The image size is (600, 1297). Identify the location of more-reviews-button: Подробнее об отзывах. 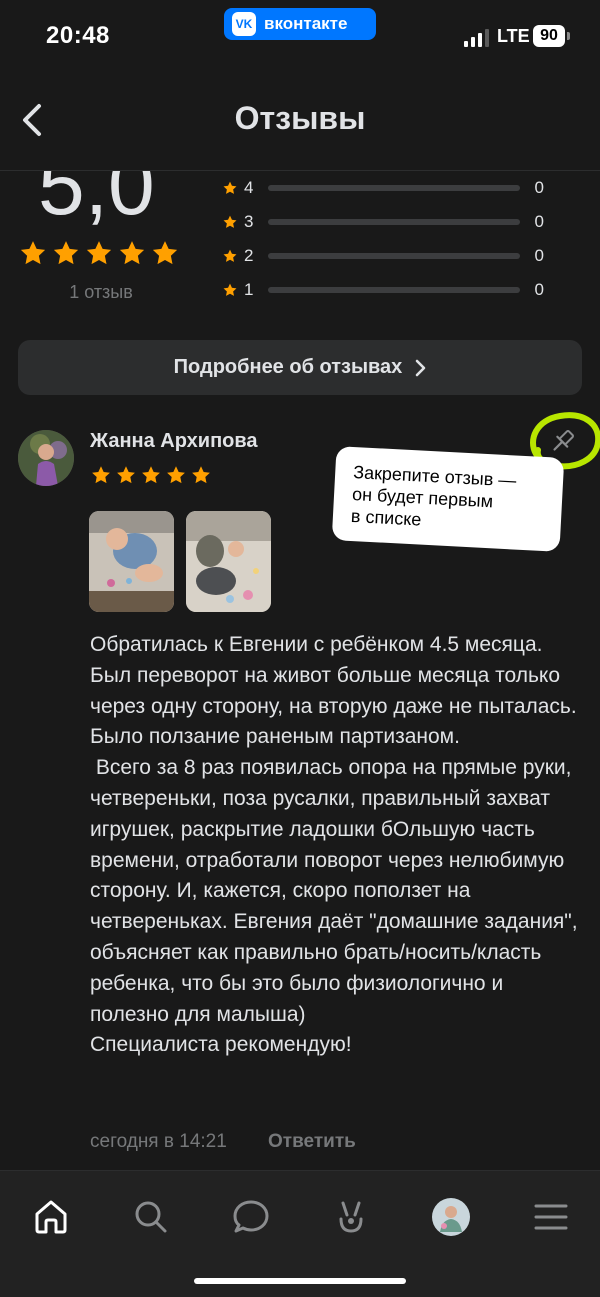
(300, 367).